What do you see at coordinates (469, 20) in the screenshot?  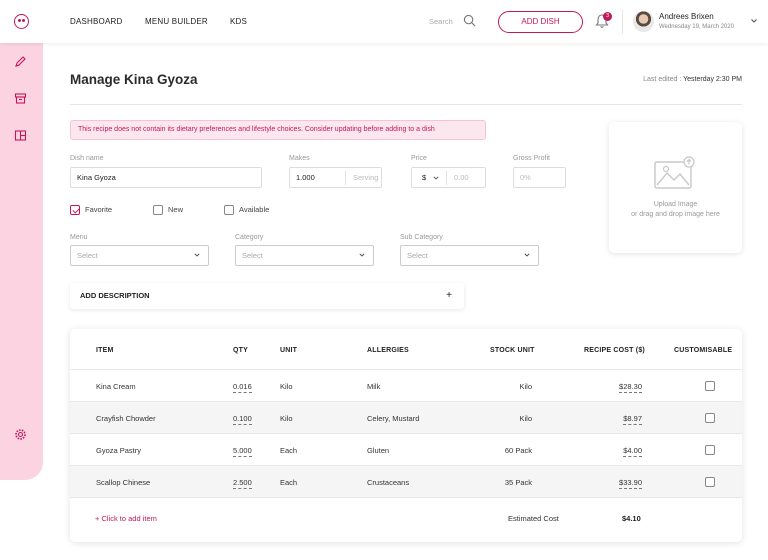 I see `search-icon` at bounding box center [469, 20].